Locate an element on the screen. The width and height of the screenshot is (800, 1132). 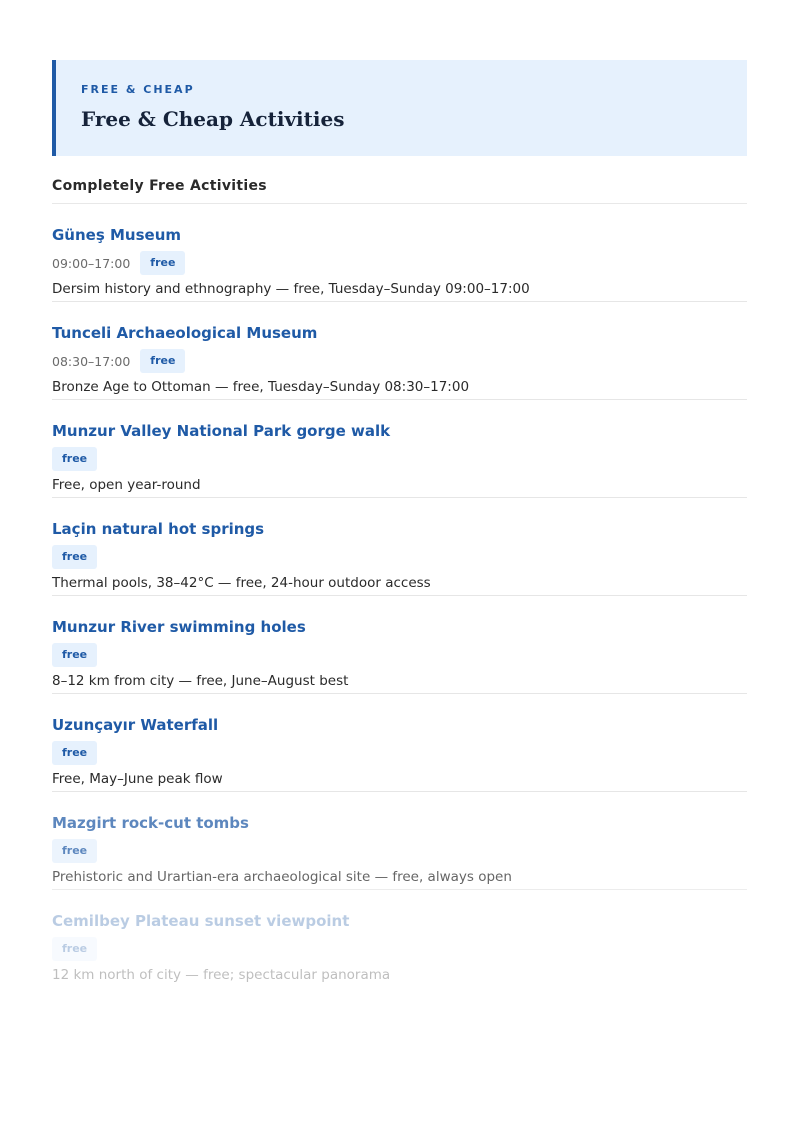
activity-description: Free, open year-round is located at coordinates (126, 485).